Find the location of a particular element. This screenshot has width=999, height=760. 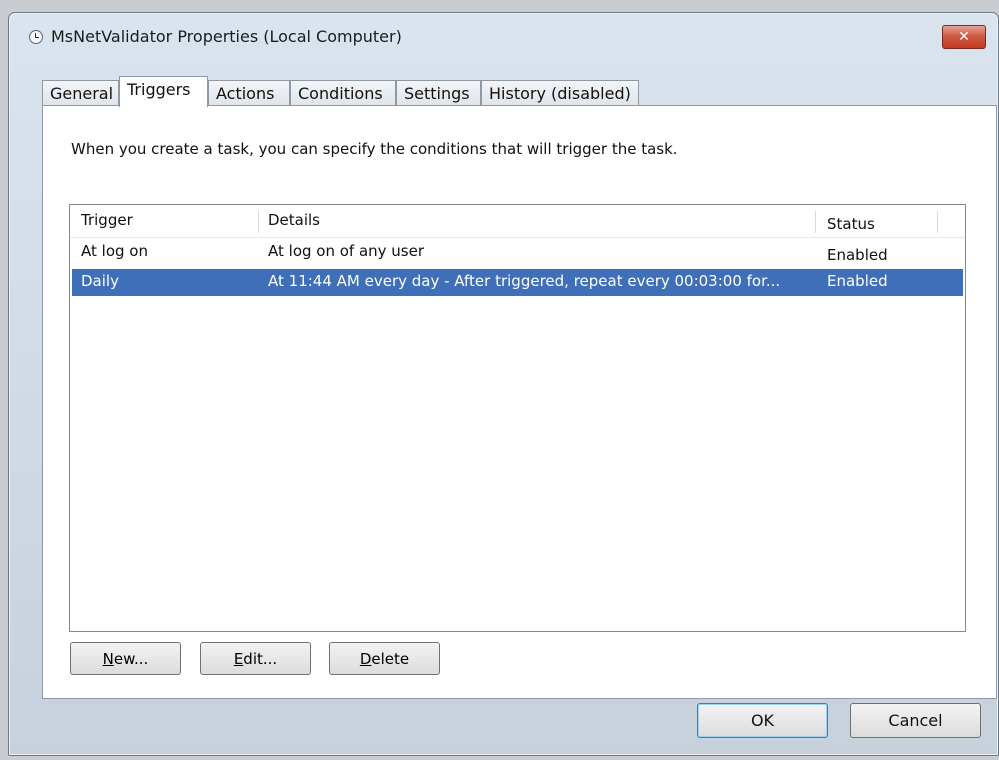

tab-conditions: Conditions is located at coordinates (343, 93).